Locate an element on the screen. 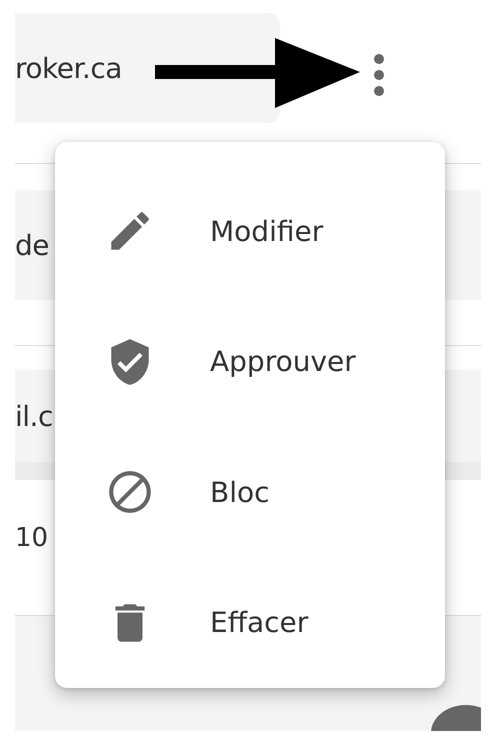  menu-item: Bloc is located at coordinates (250, 492).